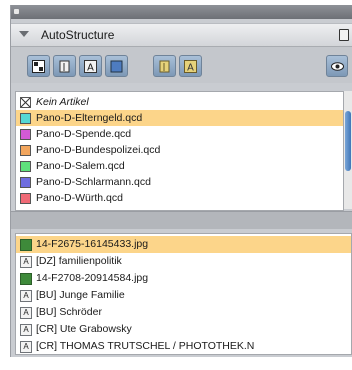 Image resolution: width=352 pixels, height=370 pixels. I want to click on list-item-label: Kein Artikel, so click(62, 102).